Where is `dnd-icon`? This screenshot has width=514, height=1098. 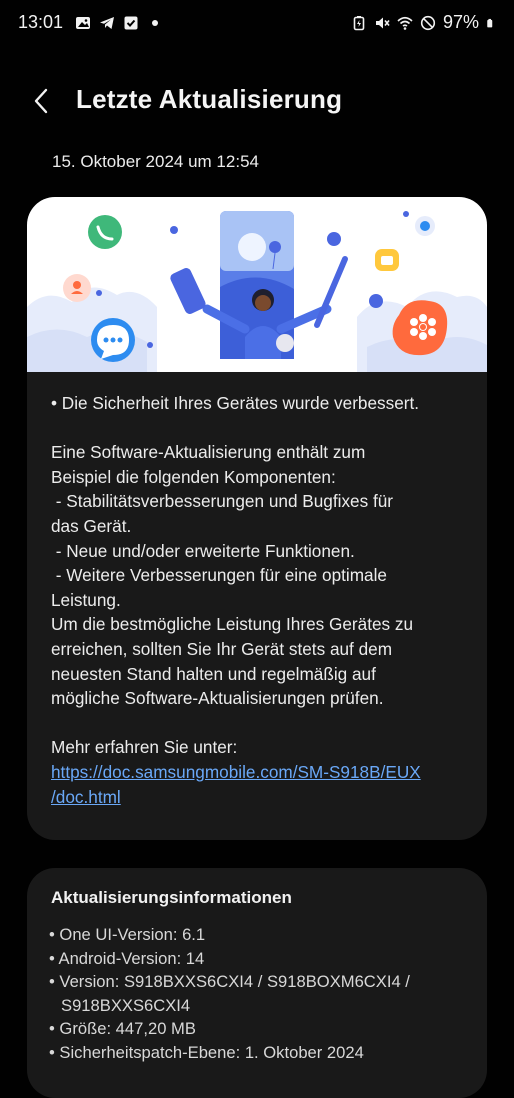
dnd-icon is located at coordinates (428, 22).